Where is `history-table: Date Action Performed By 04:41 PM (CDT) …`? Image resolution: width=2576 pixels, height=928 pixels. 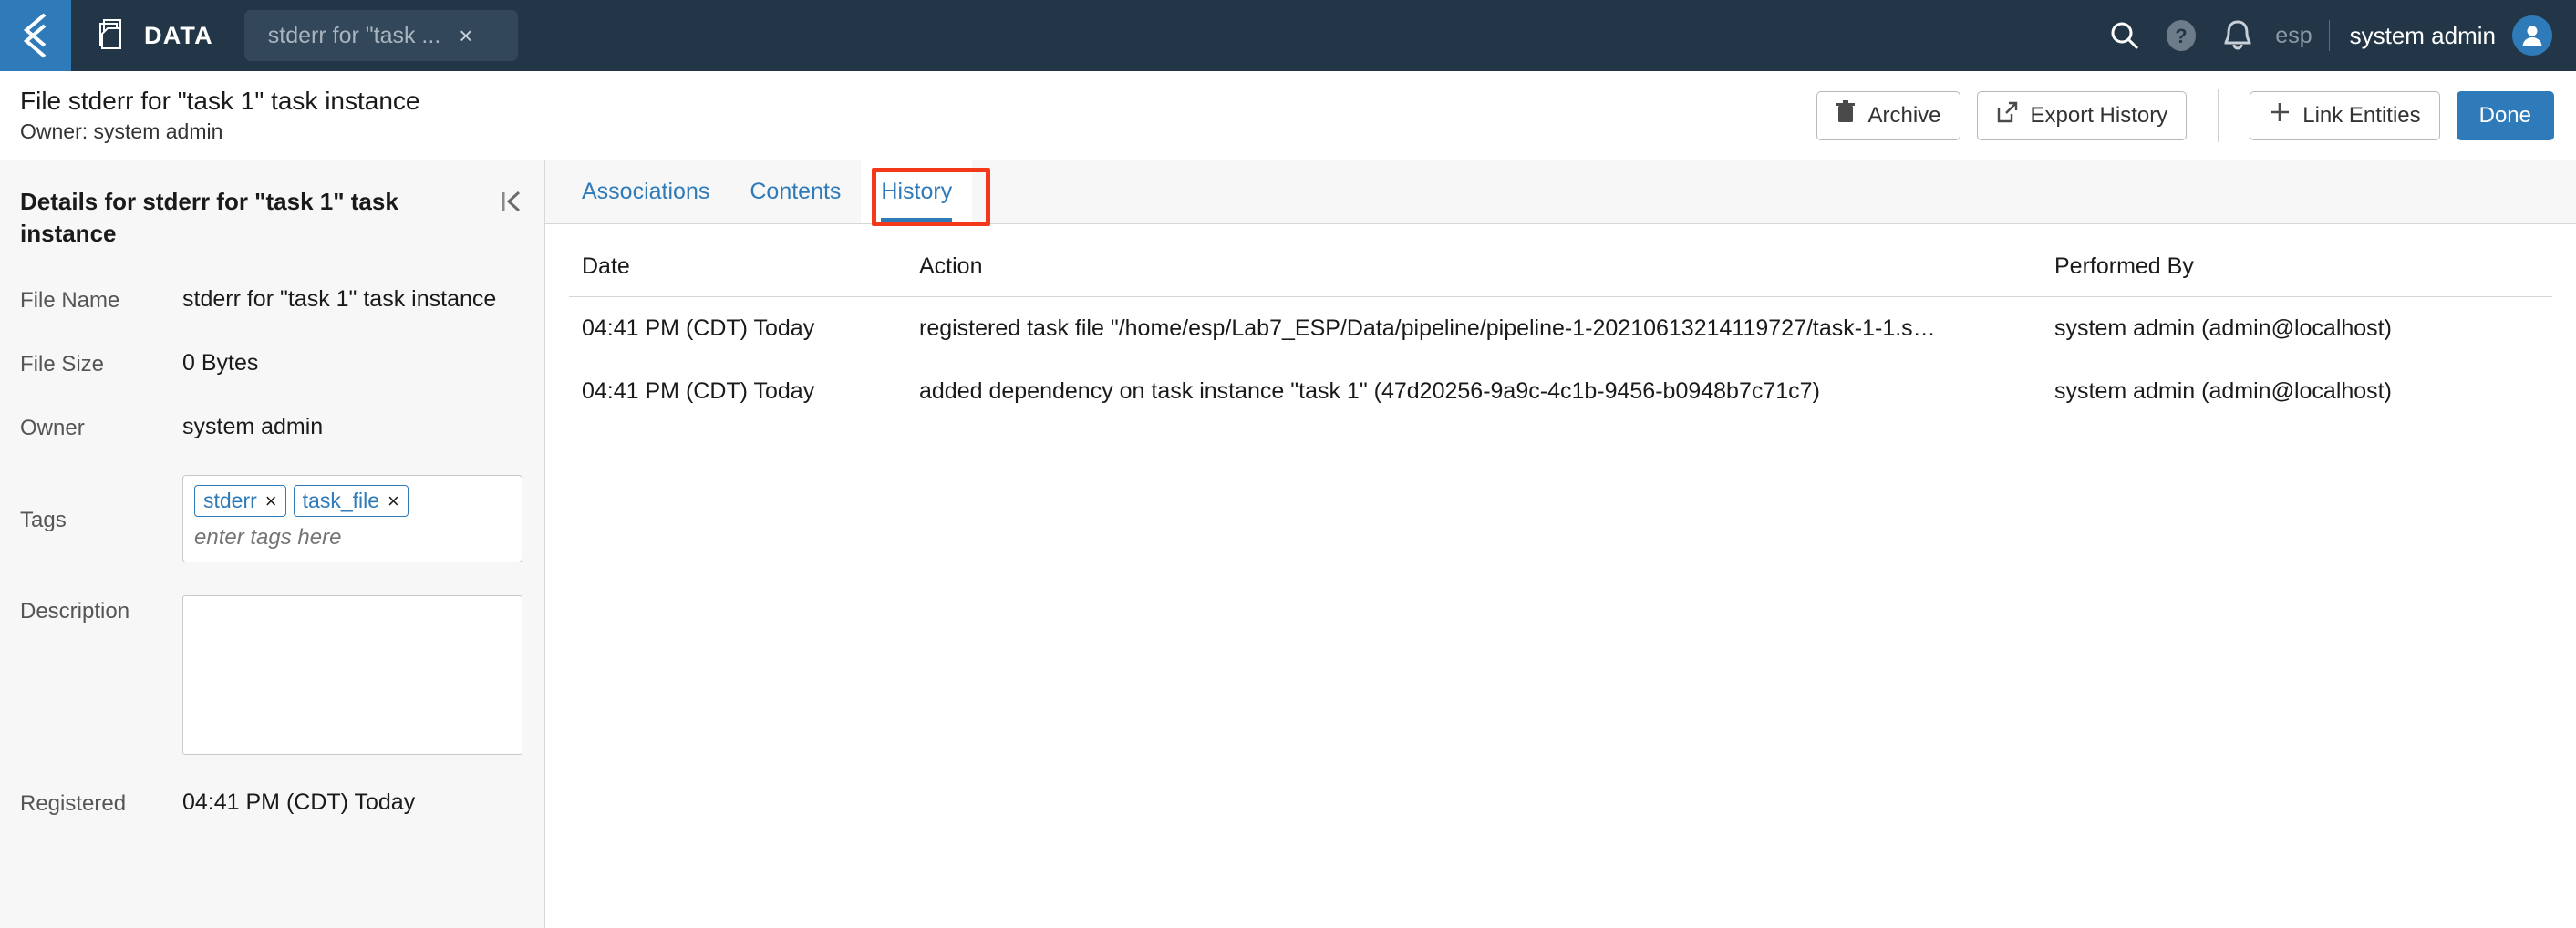 history-table: Date Action Performed By 04:41 PM (CDT) … is located at coordinates (1560, 335).